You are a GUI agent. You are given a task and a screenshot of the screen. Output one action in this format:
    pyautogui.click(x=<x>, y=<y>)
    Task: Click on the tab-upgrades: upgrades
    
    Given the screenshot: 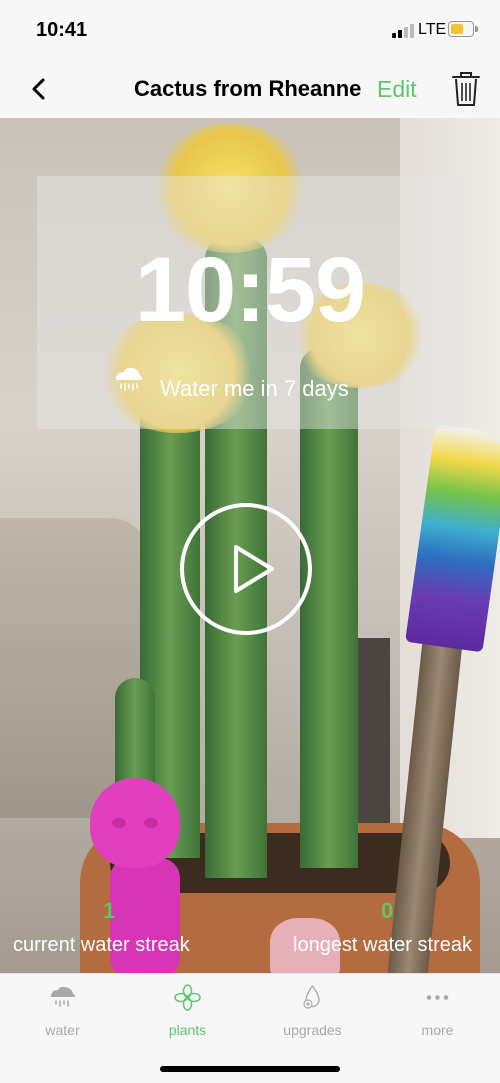 What is the action you would take?
    pyautogui.click(x=312, y=1009)
    